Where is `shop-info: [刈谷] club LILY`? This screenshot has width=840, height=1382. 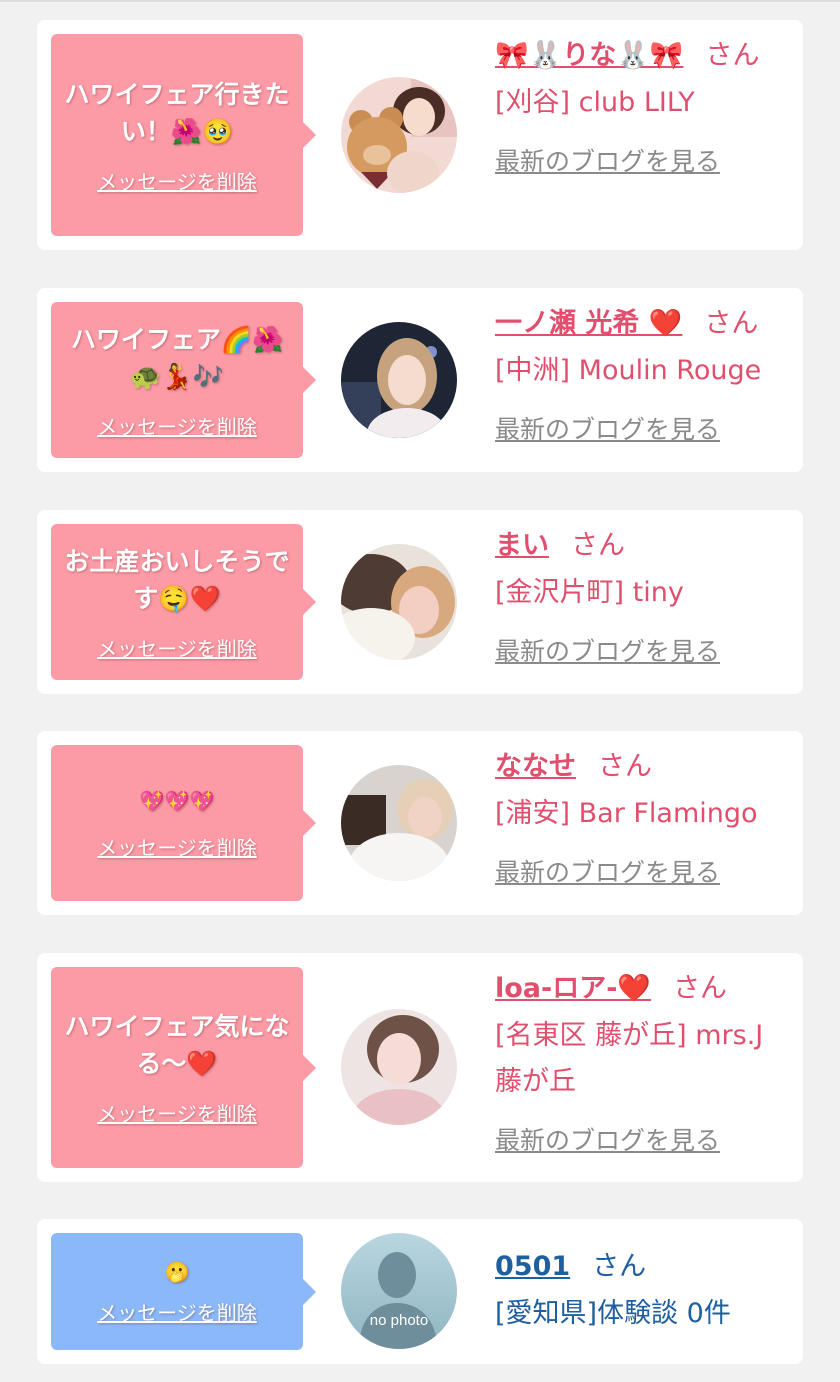 shop-info: [刈谷] club LILY is located at coordinates (595, 102).